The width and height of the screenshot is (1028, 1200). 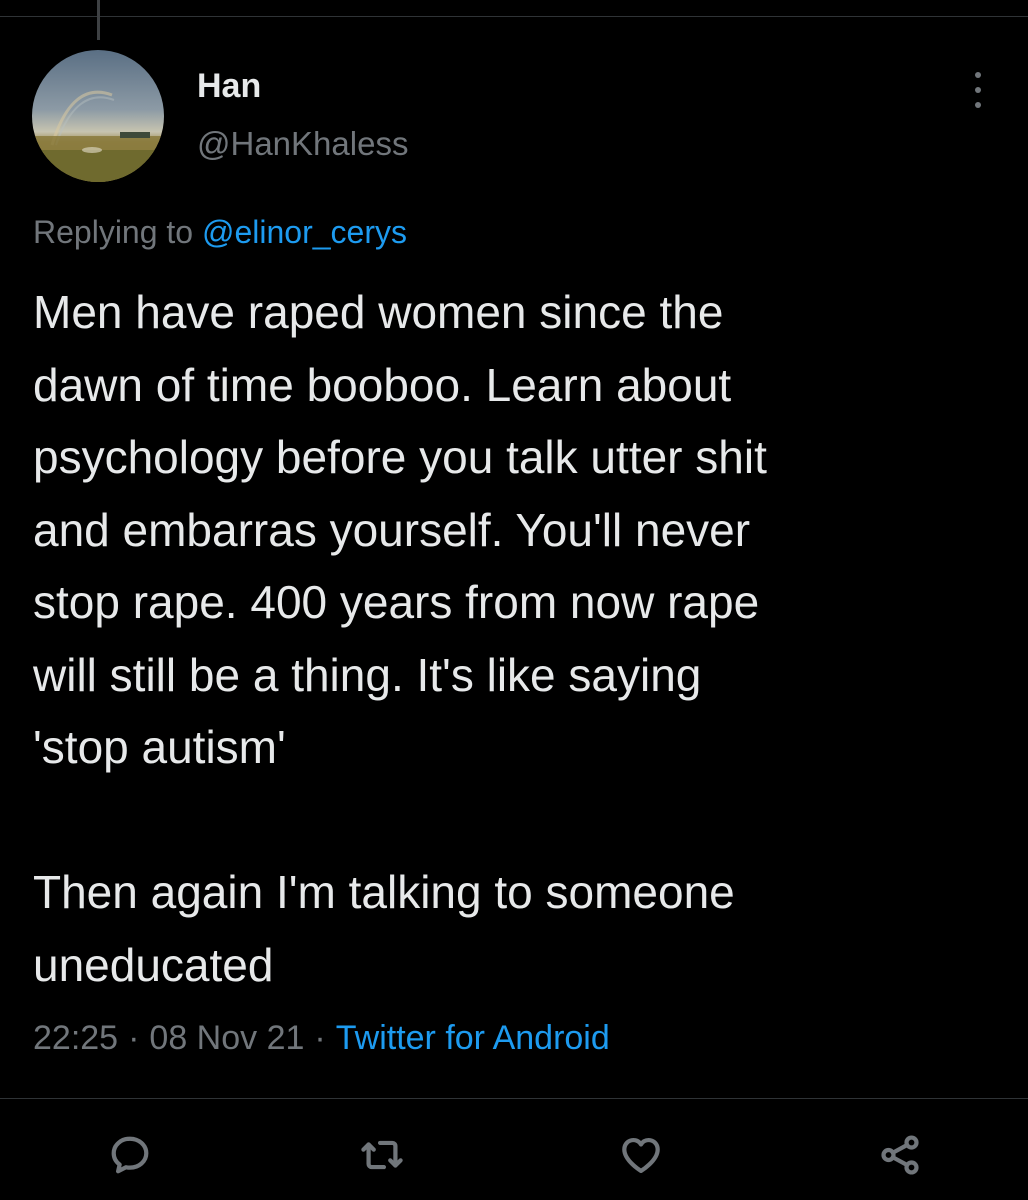 I want to click on more-options-button, so click(x=978, y=90).